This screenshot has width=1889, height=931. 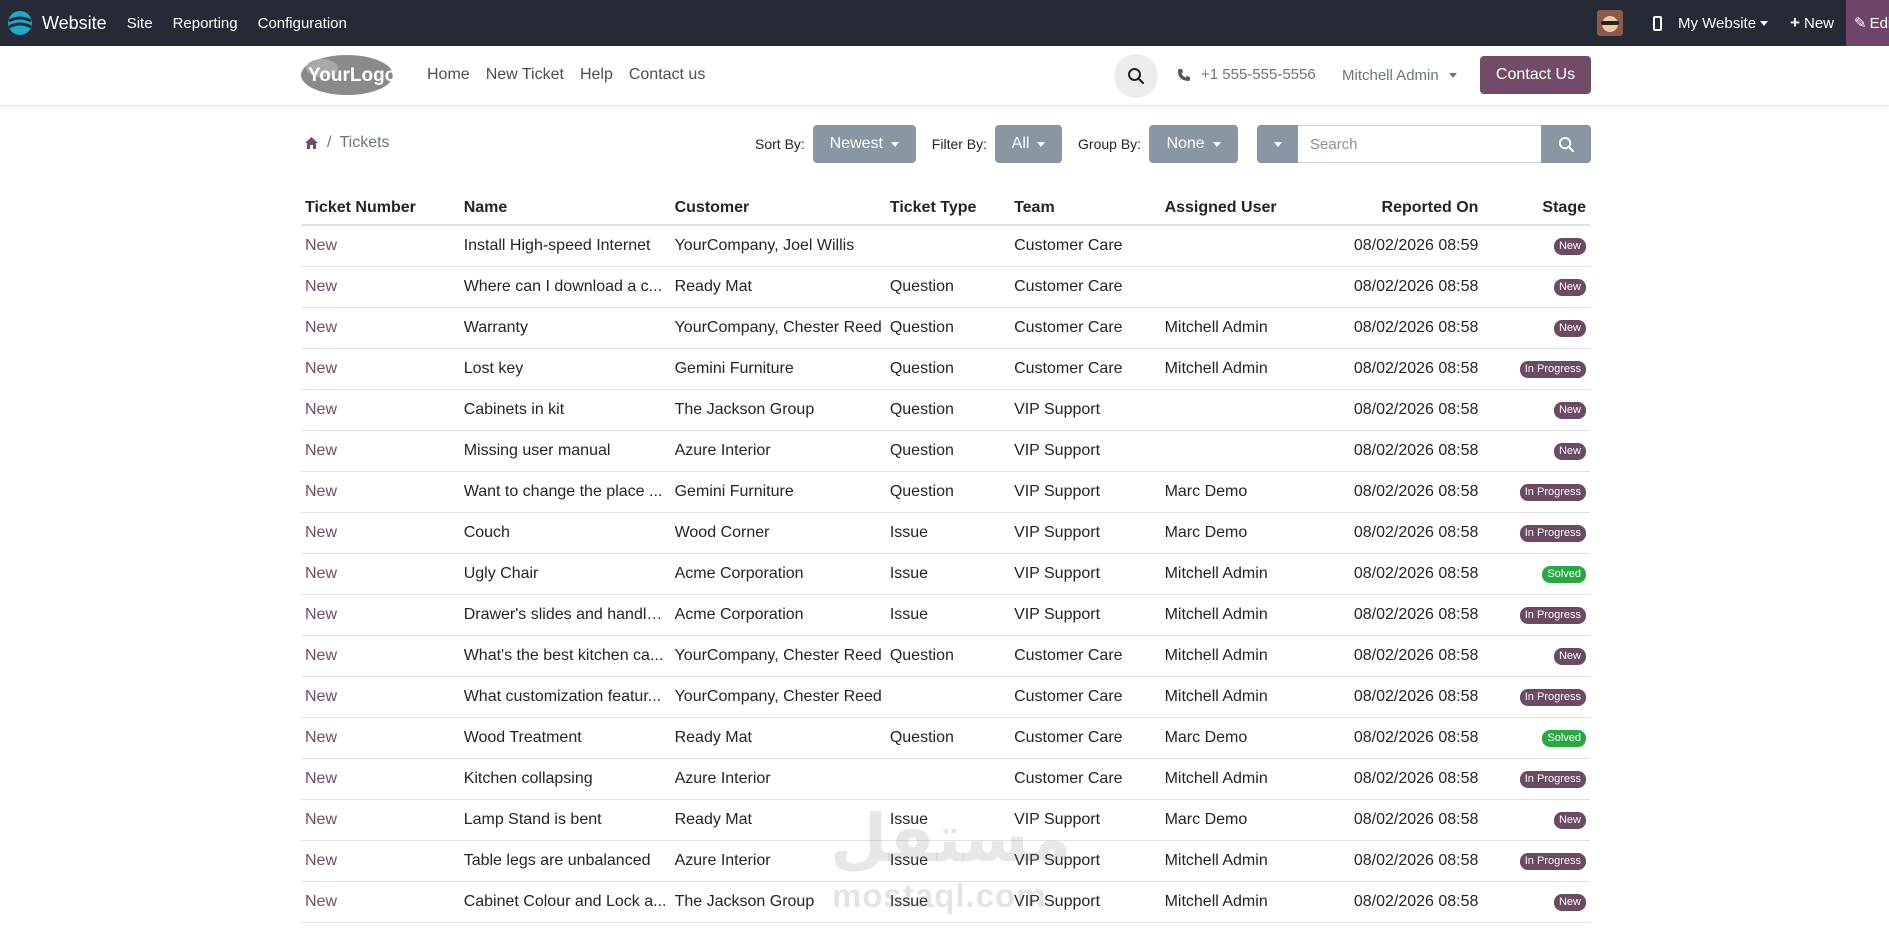 What do you see at coordinates (1657, 23) in the screenshot?
I see `mobile-preview-icon` at bounding box center [1657, 23].